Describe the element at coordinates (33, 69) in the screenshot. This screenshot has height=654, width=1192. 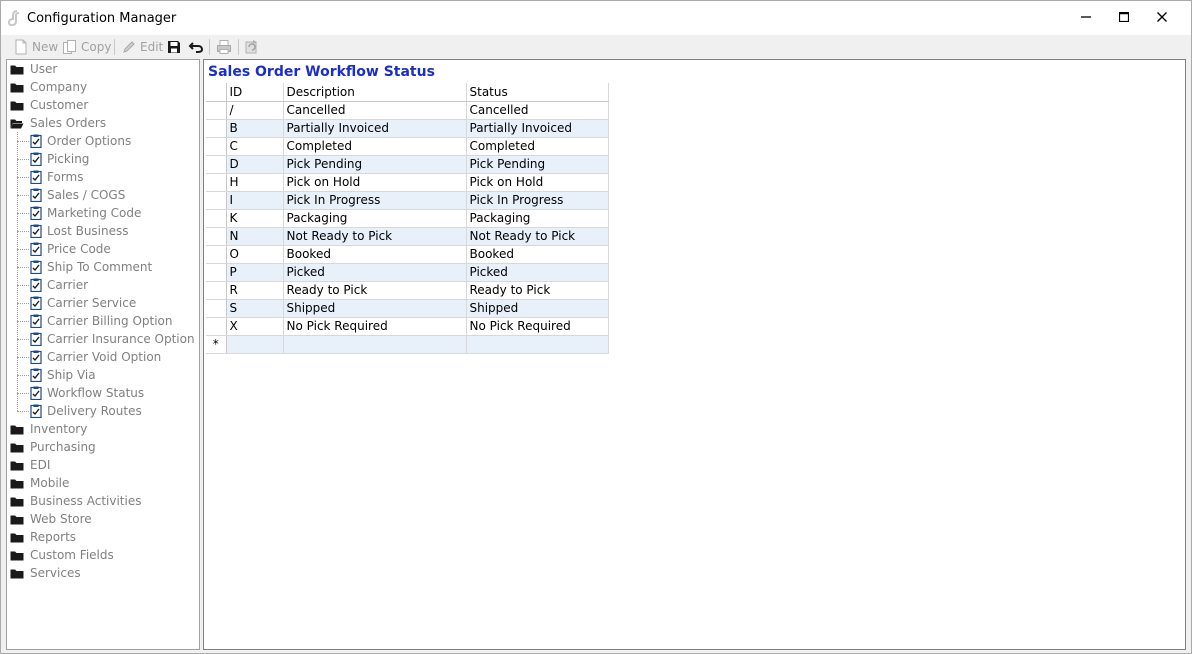
I see `tree-item-user: User` at that location.